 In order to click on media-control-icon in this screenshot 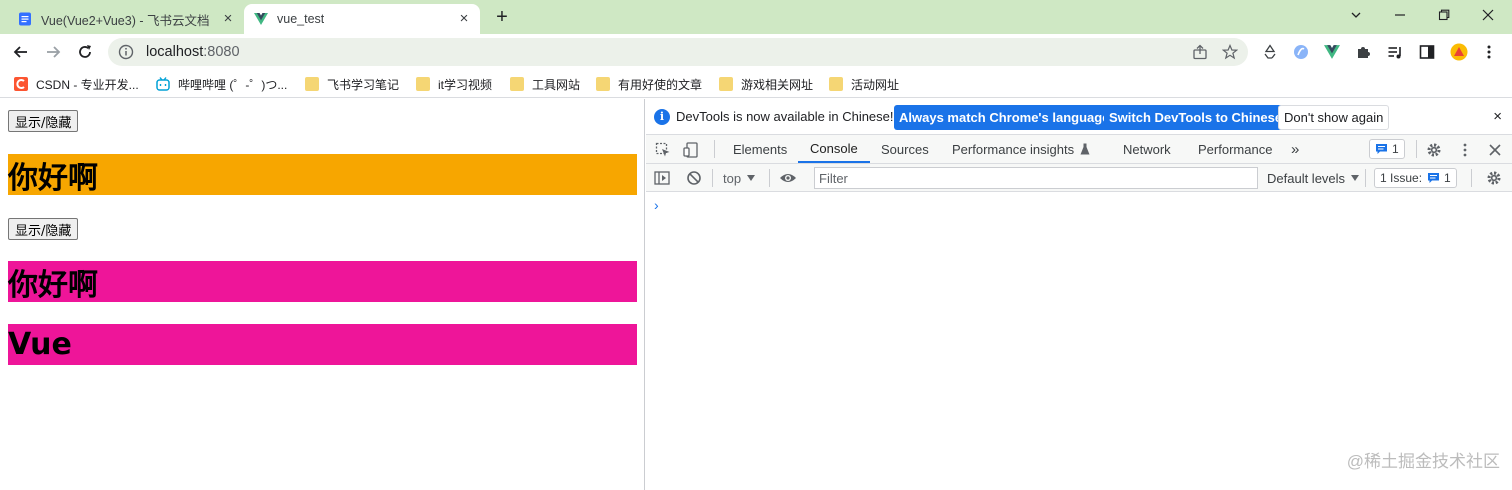, I will do `click(1395, 52)`.